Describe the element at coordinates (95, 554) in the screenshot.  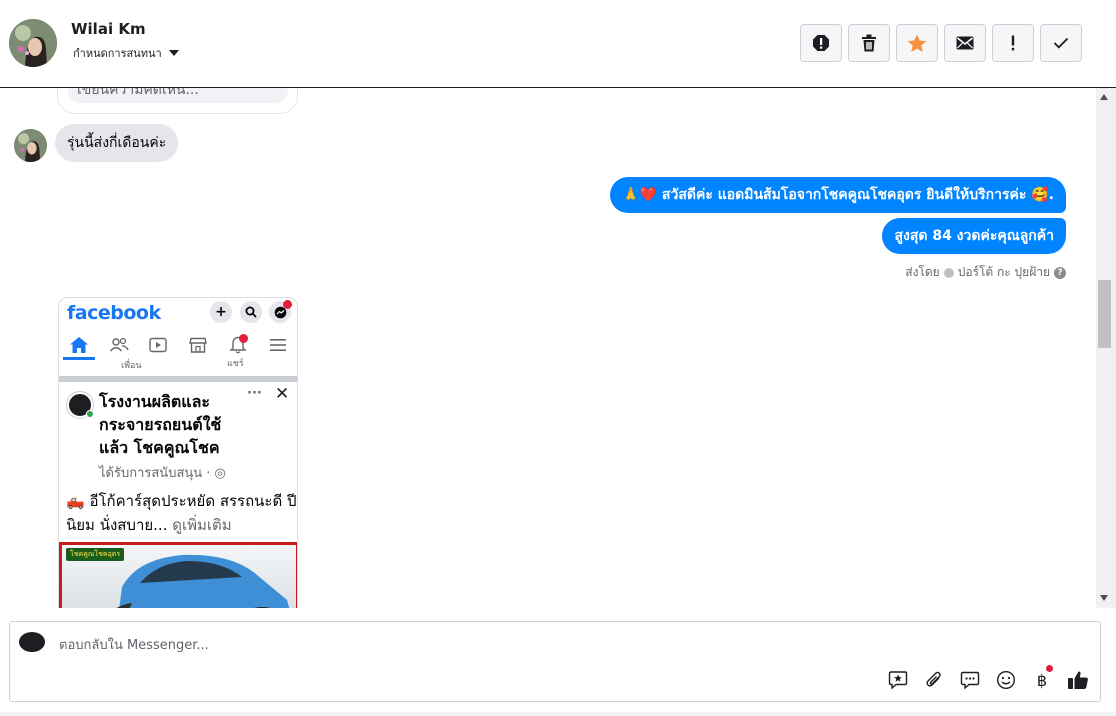
I see `car-photo-label: โชคคูณโชคอุดร` at that location.